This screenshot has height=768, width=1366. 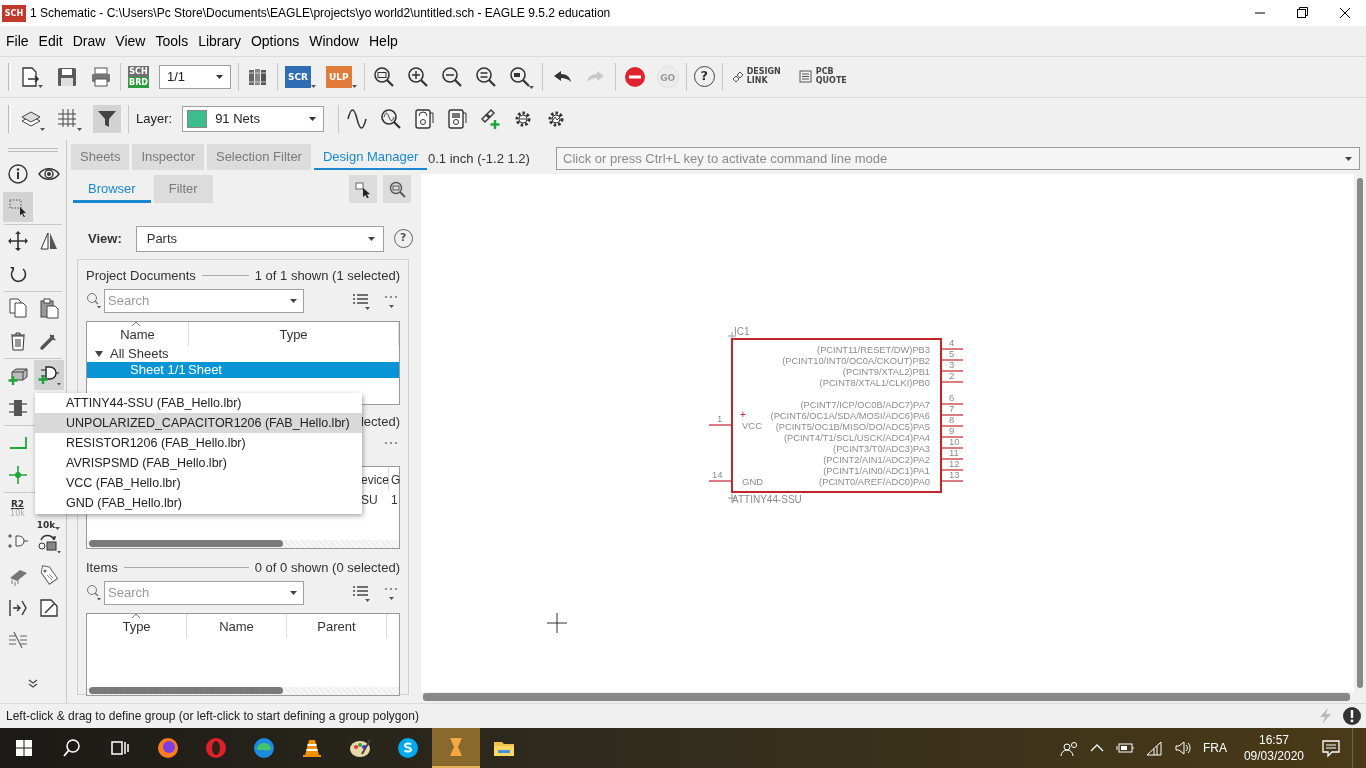 I want to click on menu-item: UNPOLARIZED_CAPACITOR1206 (FAB_Hello.lbr), so click(x=198, y=423).